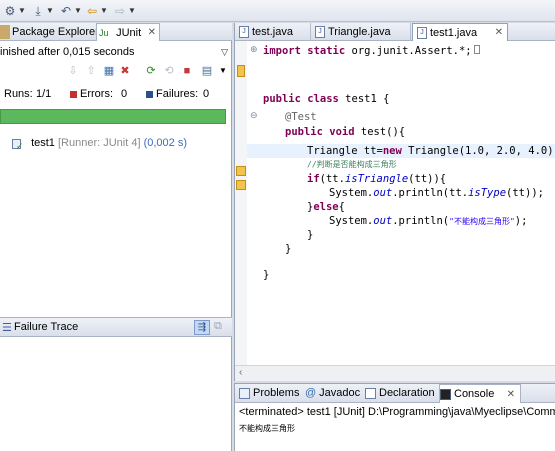  I want to click on code-token: import static, so click(304, 51).